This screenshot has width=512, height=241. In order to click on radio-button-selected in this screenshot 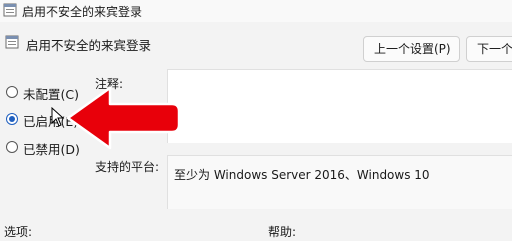, I will do `click(12, 119)`.